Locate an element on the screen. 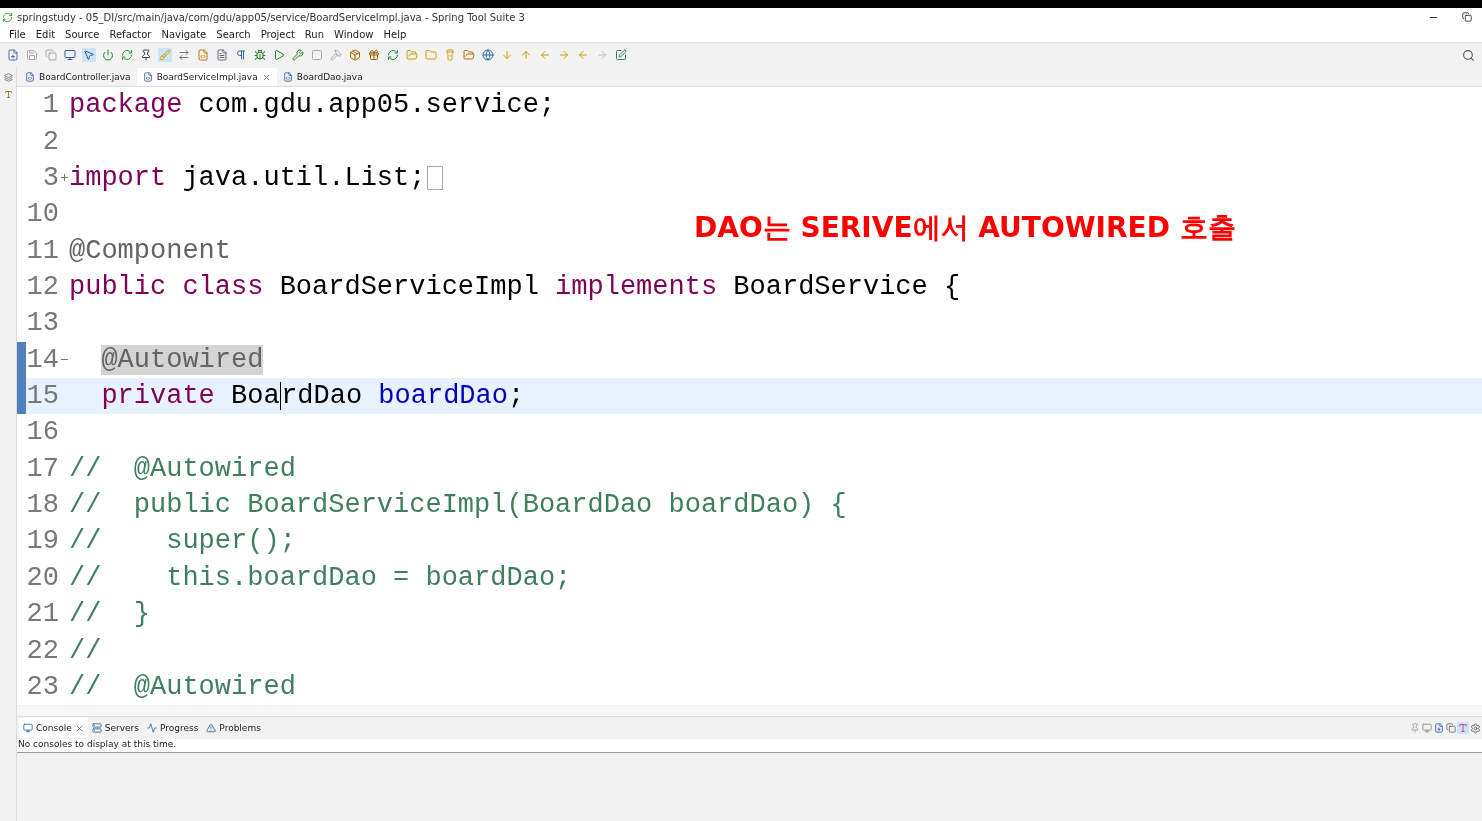 This screenshot has height=821, width=1482. servers-icon is located at coordinates (96, 728).